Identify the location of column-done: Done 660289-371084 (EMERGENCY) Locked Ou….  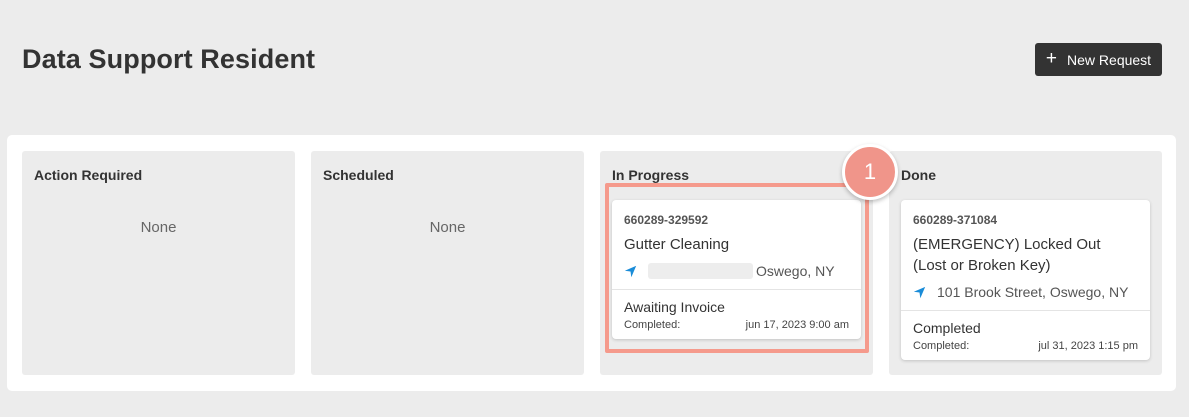
(1025, 263).